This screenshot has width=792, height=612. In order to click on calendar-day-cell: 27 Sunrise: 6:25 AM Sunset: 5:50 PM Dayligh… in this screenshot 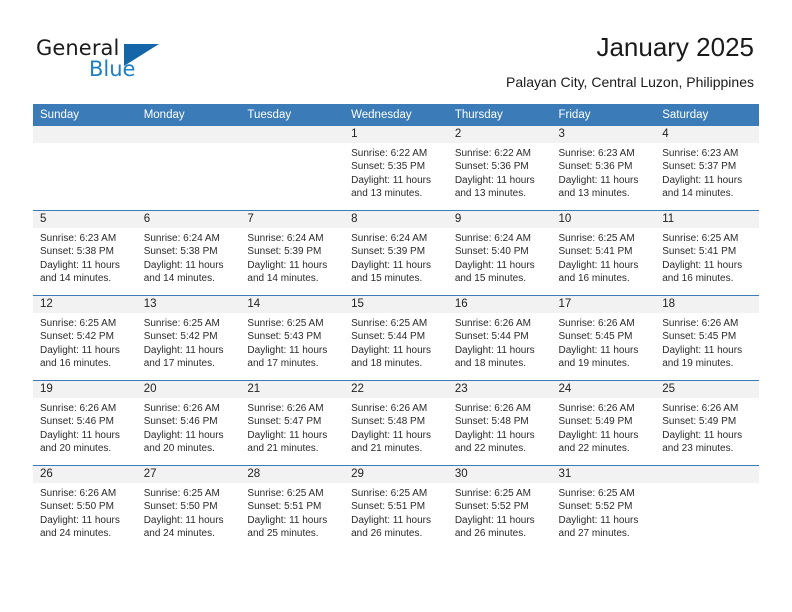, I will do `click(188, 507)`.